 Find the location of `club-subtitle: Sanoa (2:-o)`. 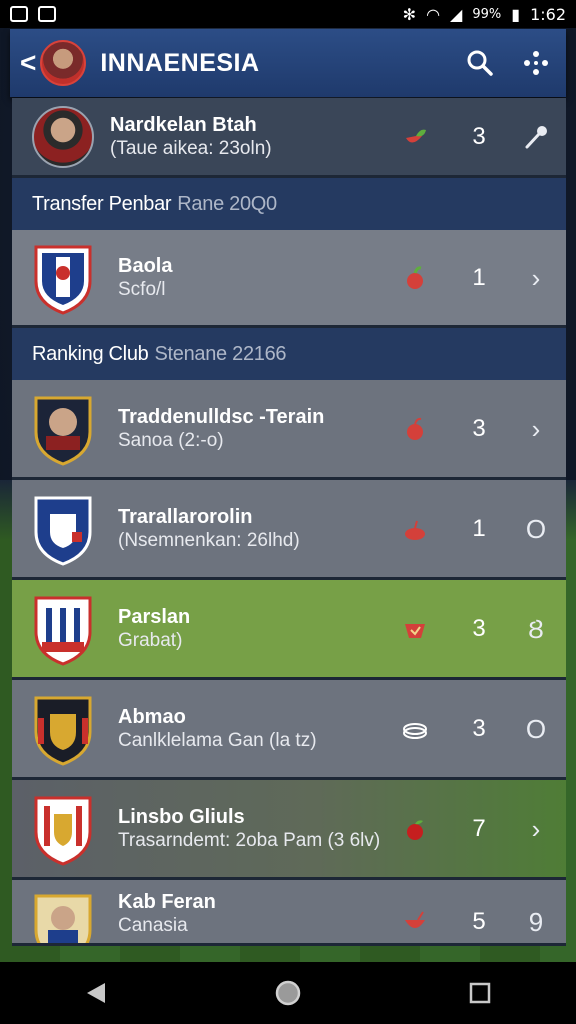

club-subtitle: Sanoa (2:-o) is located at coordinates (171, 440).